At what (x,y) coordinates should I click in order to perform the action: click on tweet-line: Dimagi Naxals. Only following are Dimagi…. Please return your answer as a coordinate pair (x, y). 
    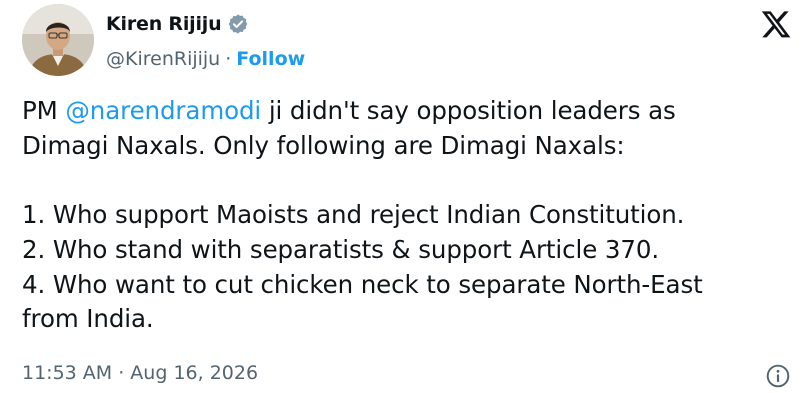
    Looking at the image, I should click on (323, 145).